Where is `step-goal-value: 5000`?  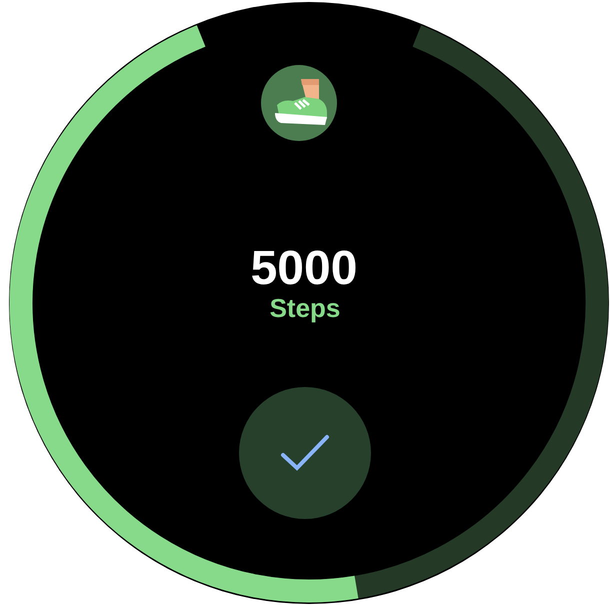
step-goal-value: 5000 is located at coordinates (304, 269).